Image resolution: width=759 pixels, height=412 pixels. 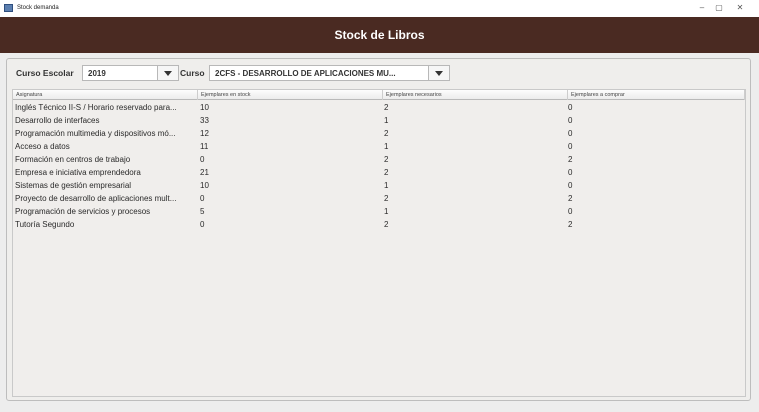 What do you see at coordinates (130, 73) in the screenshot?
I see `curso-escolar-select: 2019` at bounding box center [130, 73].